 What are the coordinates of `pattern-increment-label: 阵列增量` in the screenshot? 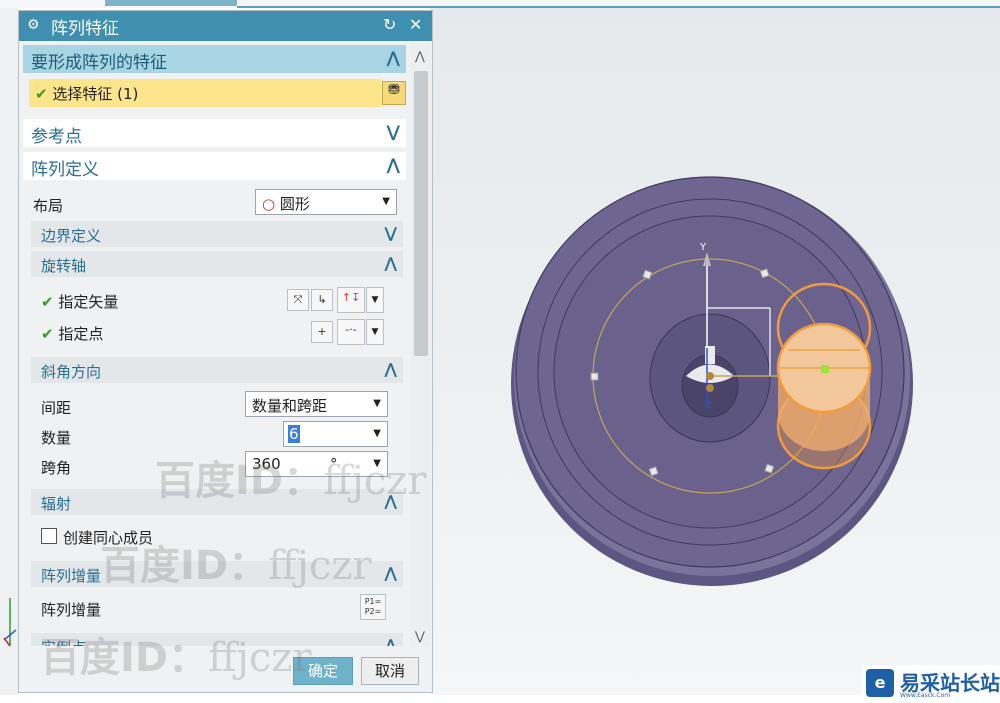 It's located at (71, 610).